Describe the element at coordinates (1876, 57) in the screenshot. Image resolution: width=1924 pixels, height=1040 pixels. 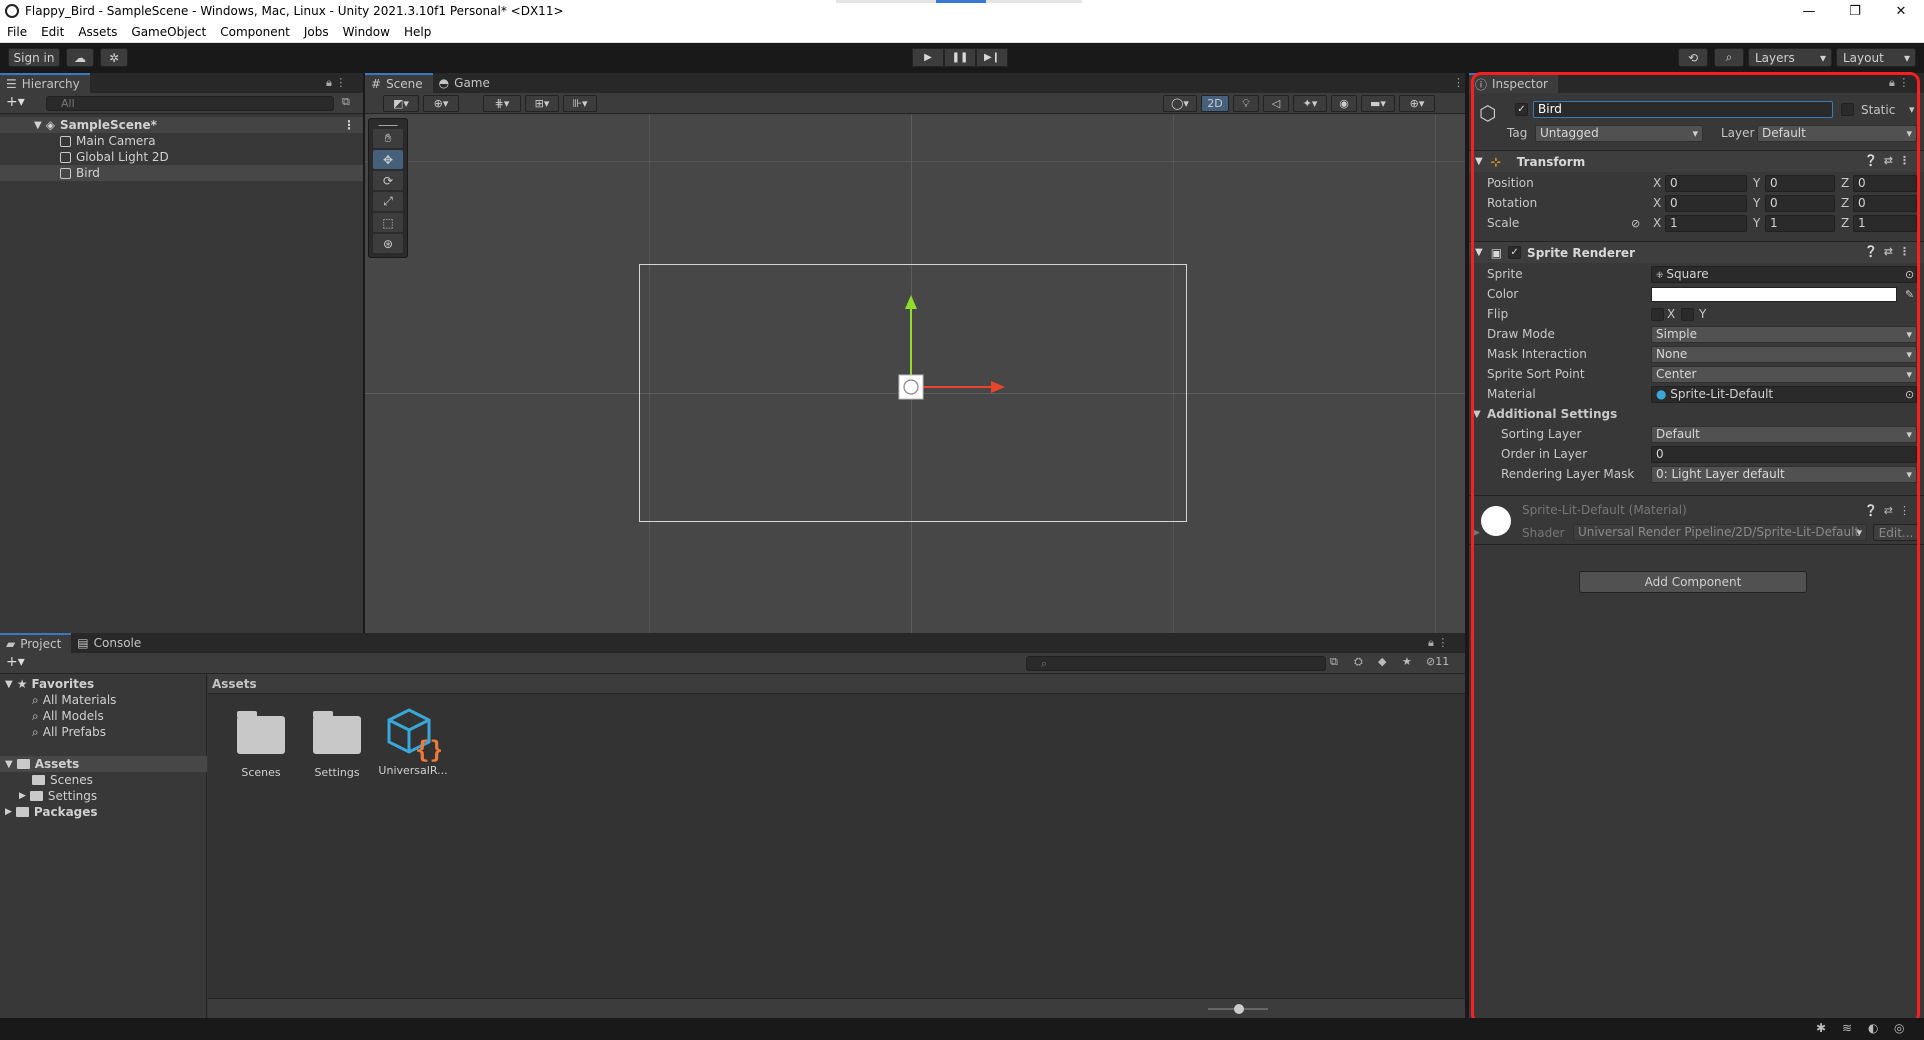
I see `layout-dropdown: Layout ▾` at that location.